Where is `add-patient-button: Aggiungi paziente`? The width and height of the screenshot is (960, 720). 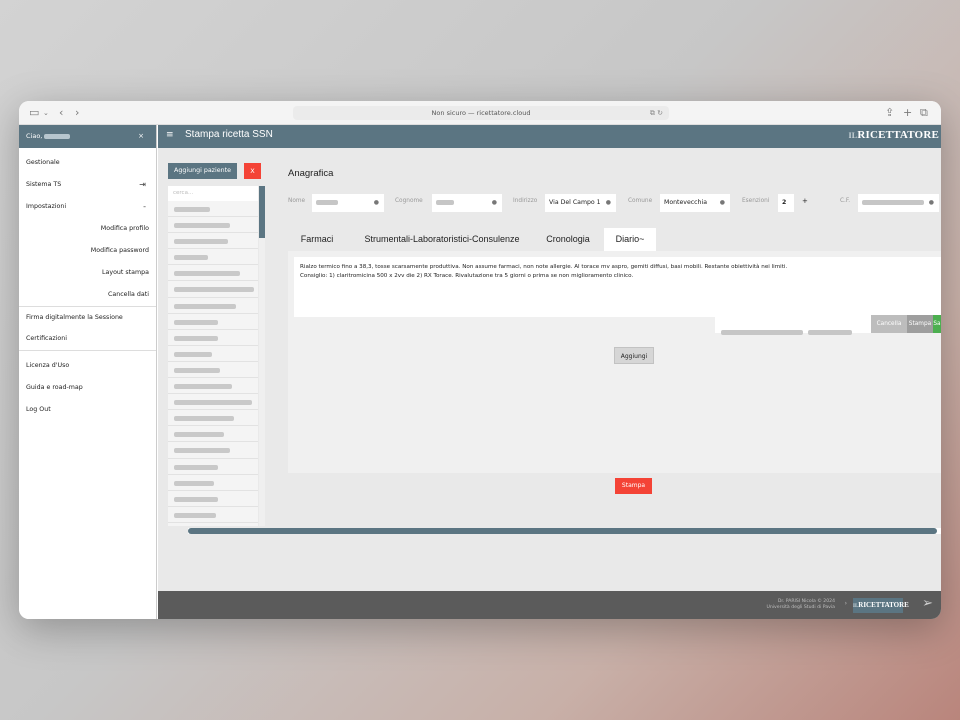
add-patient-button: Aggiungi paziente is located at coordinates (202, 171).